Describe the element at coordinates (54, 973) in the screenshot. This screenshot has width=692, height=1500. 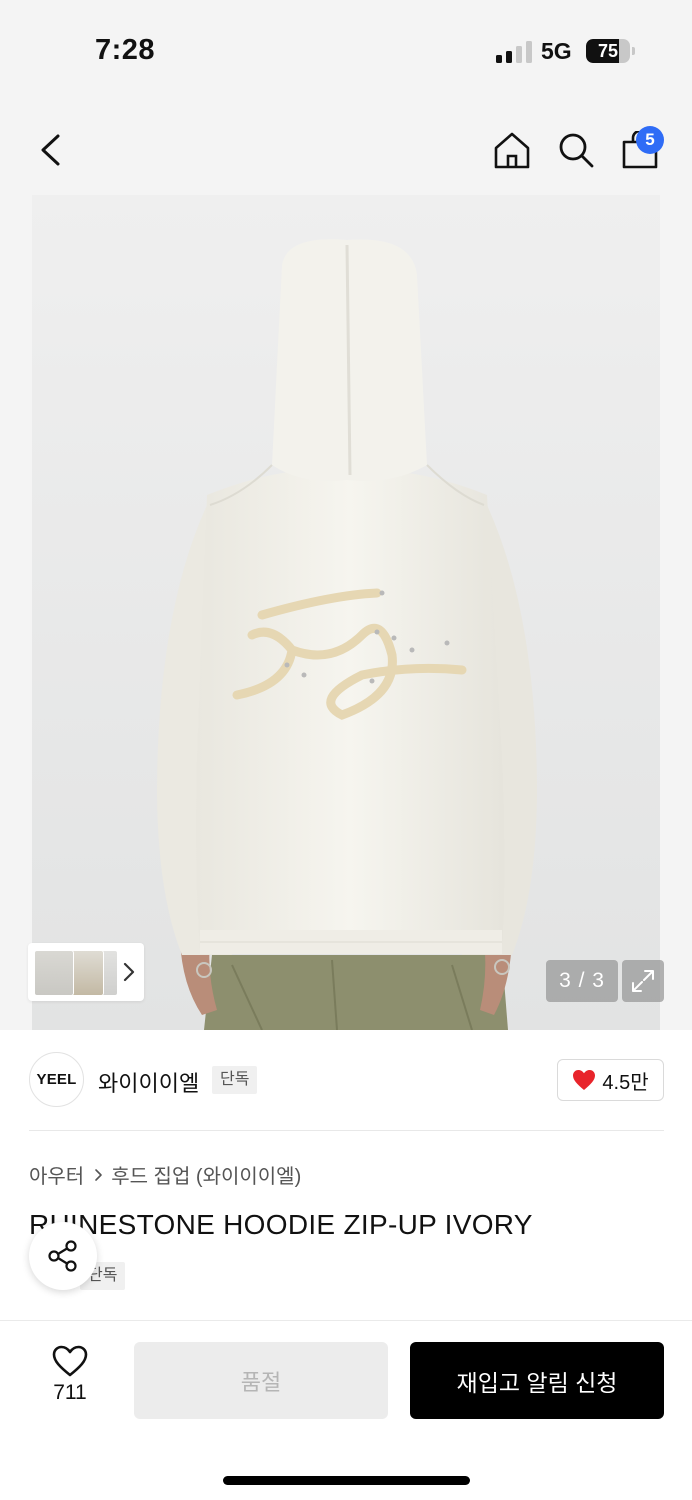
I see `thumbnail` at that location.